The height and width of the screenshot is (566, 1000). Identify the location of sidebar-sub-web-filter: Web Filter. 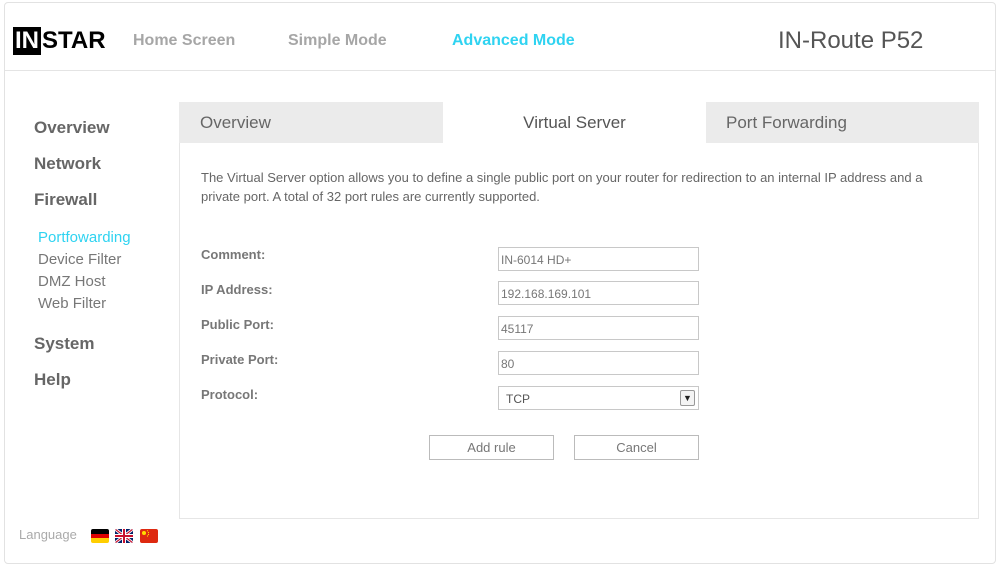
(72, 303).